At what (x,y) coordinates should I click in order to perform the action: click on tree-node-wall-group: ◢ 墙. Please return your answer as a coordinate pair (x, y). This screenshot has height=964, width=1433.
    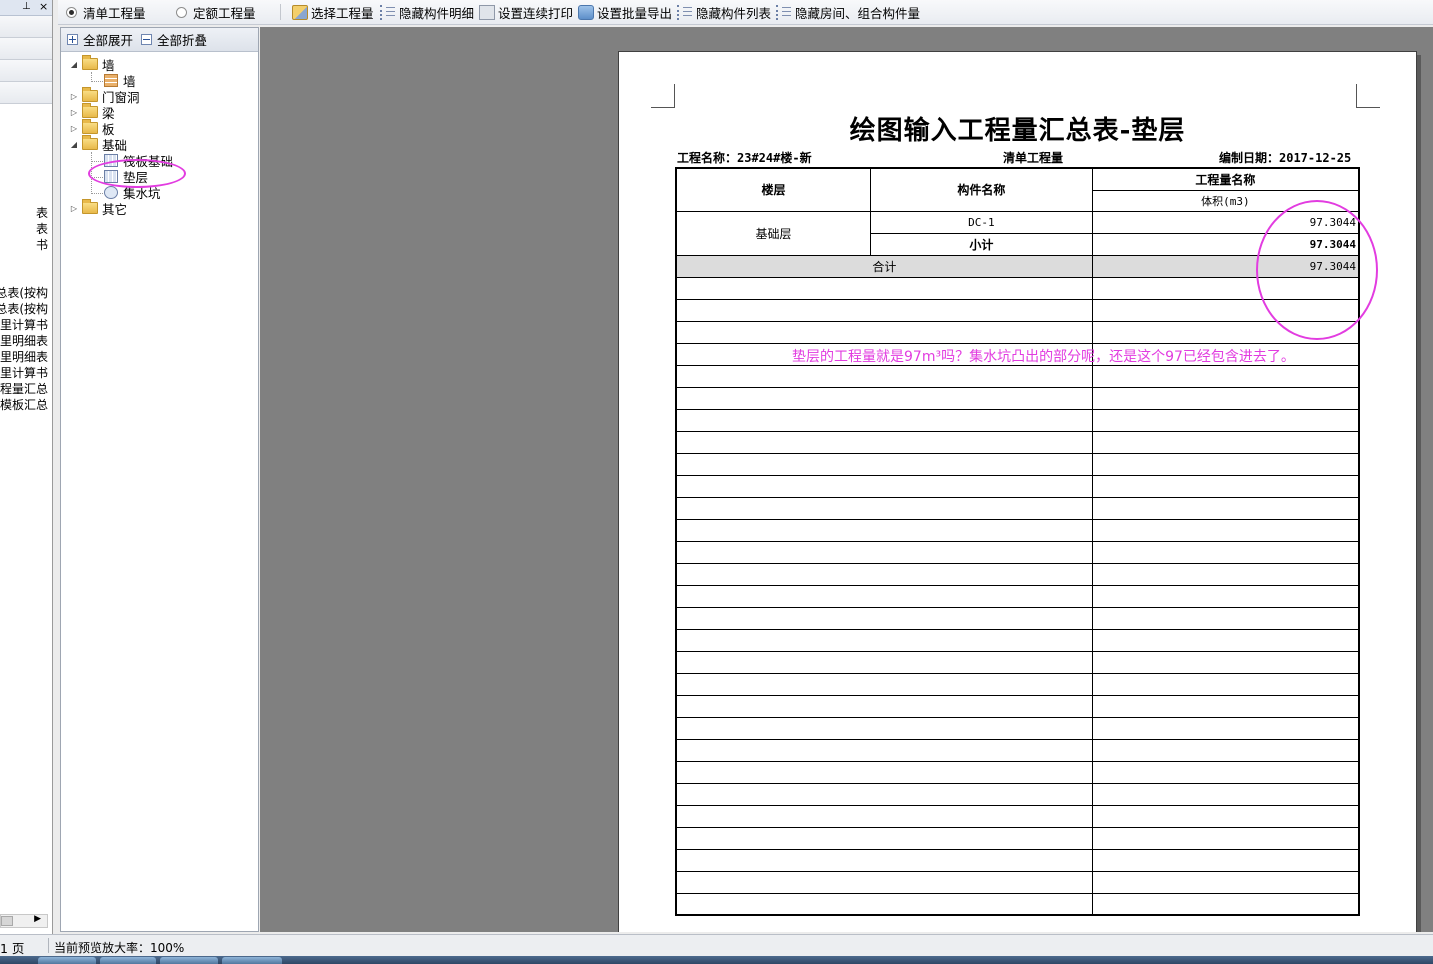
    Looking at the image, I should click on (92, 64).